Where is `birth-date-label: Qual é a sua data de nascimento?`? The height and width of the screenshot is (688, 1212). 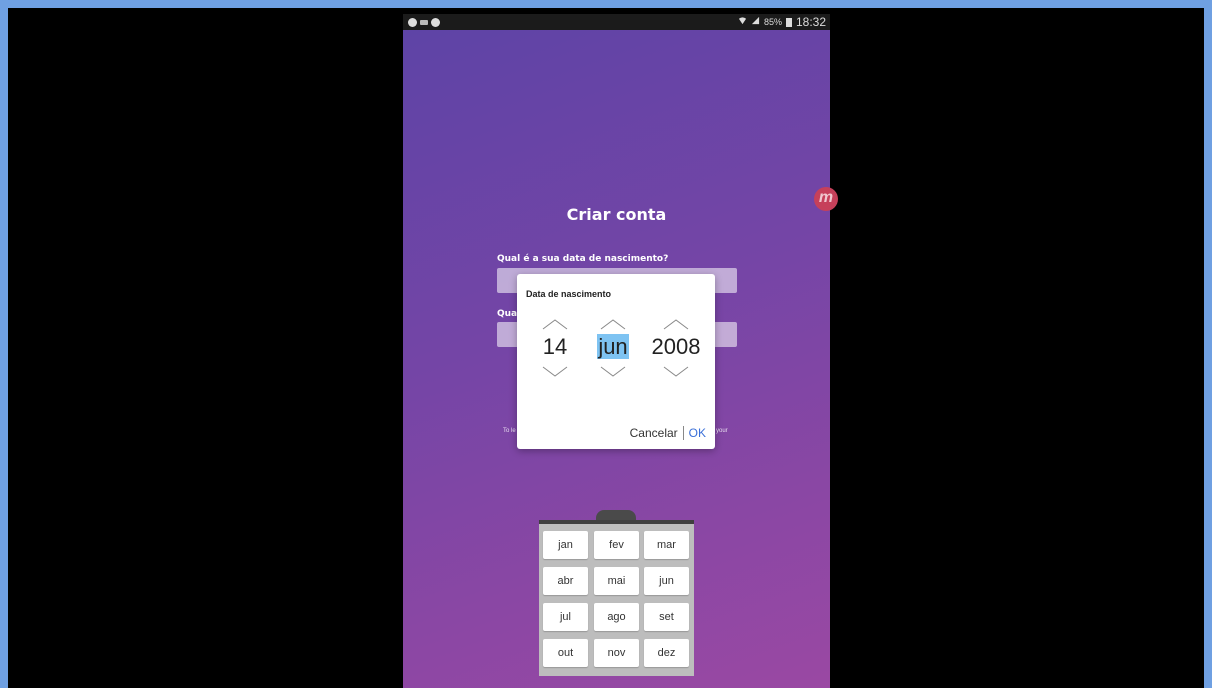
birth-date-label: Qual é a sua data de nascimento? is located at coordinates (583, 259).